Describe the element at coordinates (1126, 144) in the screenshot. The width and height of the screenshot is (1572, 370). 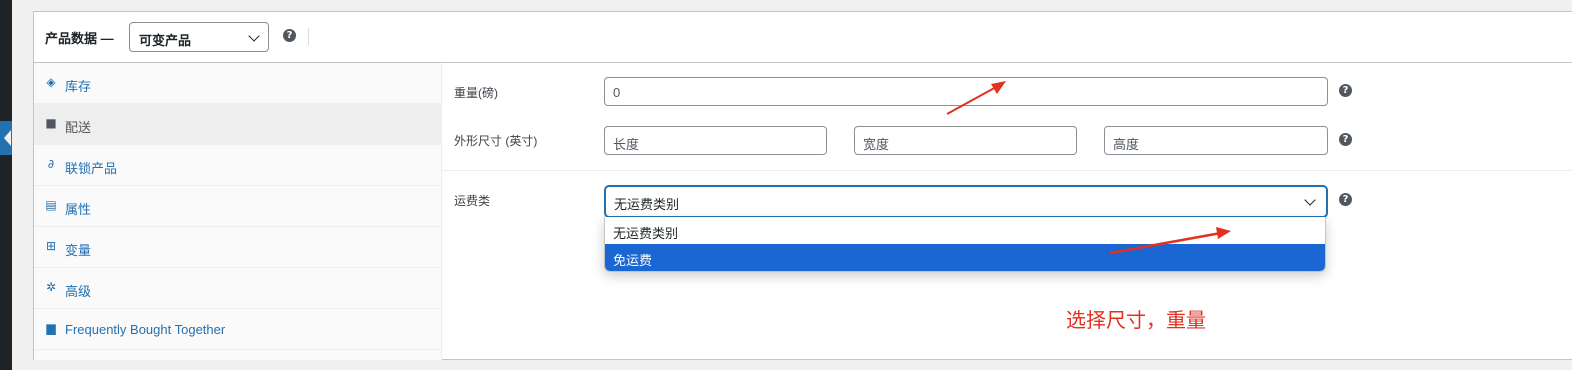
I see `height-placeholder: 高度` at that location.